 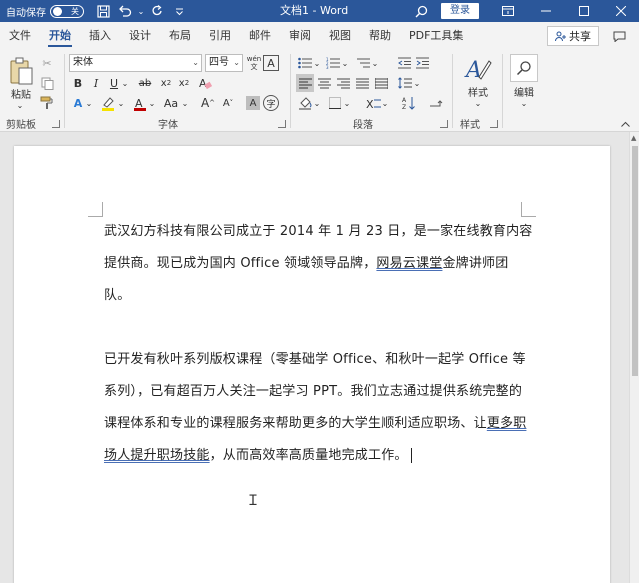 What do you see at coordinates (340, 36) in the screenshot?
I see `tab-view: 视图` at bounding box center [340, 36].